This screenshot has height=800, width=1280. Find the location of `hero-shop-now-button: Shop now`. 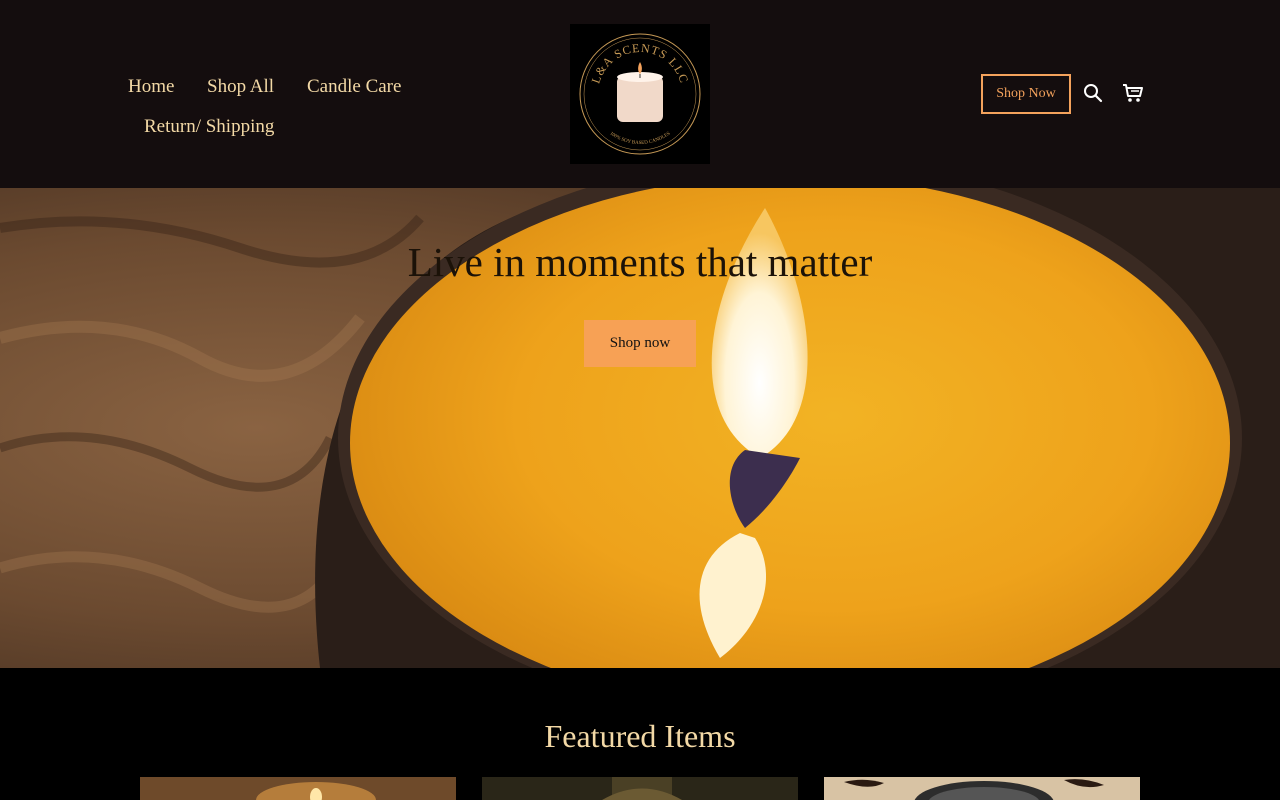

hero-shop-now-button: Shop now is located at coordinates (640, 343).